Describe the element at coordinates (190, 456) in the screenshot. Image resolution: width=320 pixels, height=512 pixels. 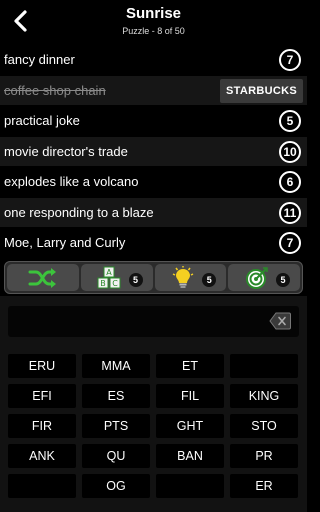
I see `letter-tile: BAN` at that location.